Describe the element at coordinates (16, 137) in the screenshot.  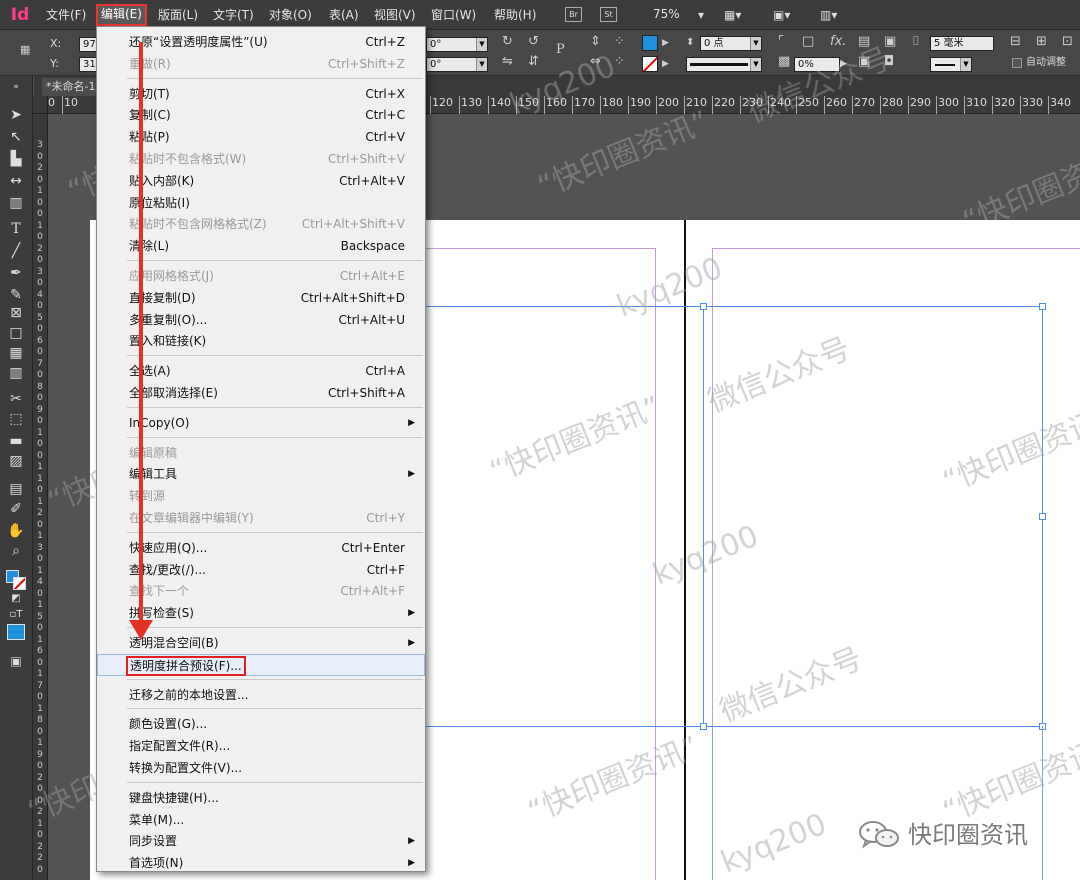
I see `direct-selection-tool-icon: ↖` at that location.